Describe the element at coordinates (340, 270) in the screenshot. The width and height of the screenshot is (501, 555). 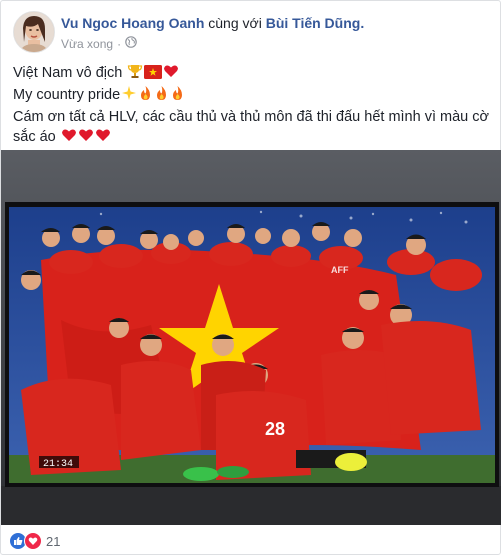
I see `banner-text: AFF` at that location.